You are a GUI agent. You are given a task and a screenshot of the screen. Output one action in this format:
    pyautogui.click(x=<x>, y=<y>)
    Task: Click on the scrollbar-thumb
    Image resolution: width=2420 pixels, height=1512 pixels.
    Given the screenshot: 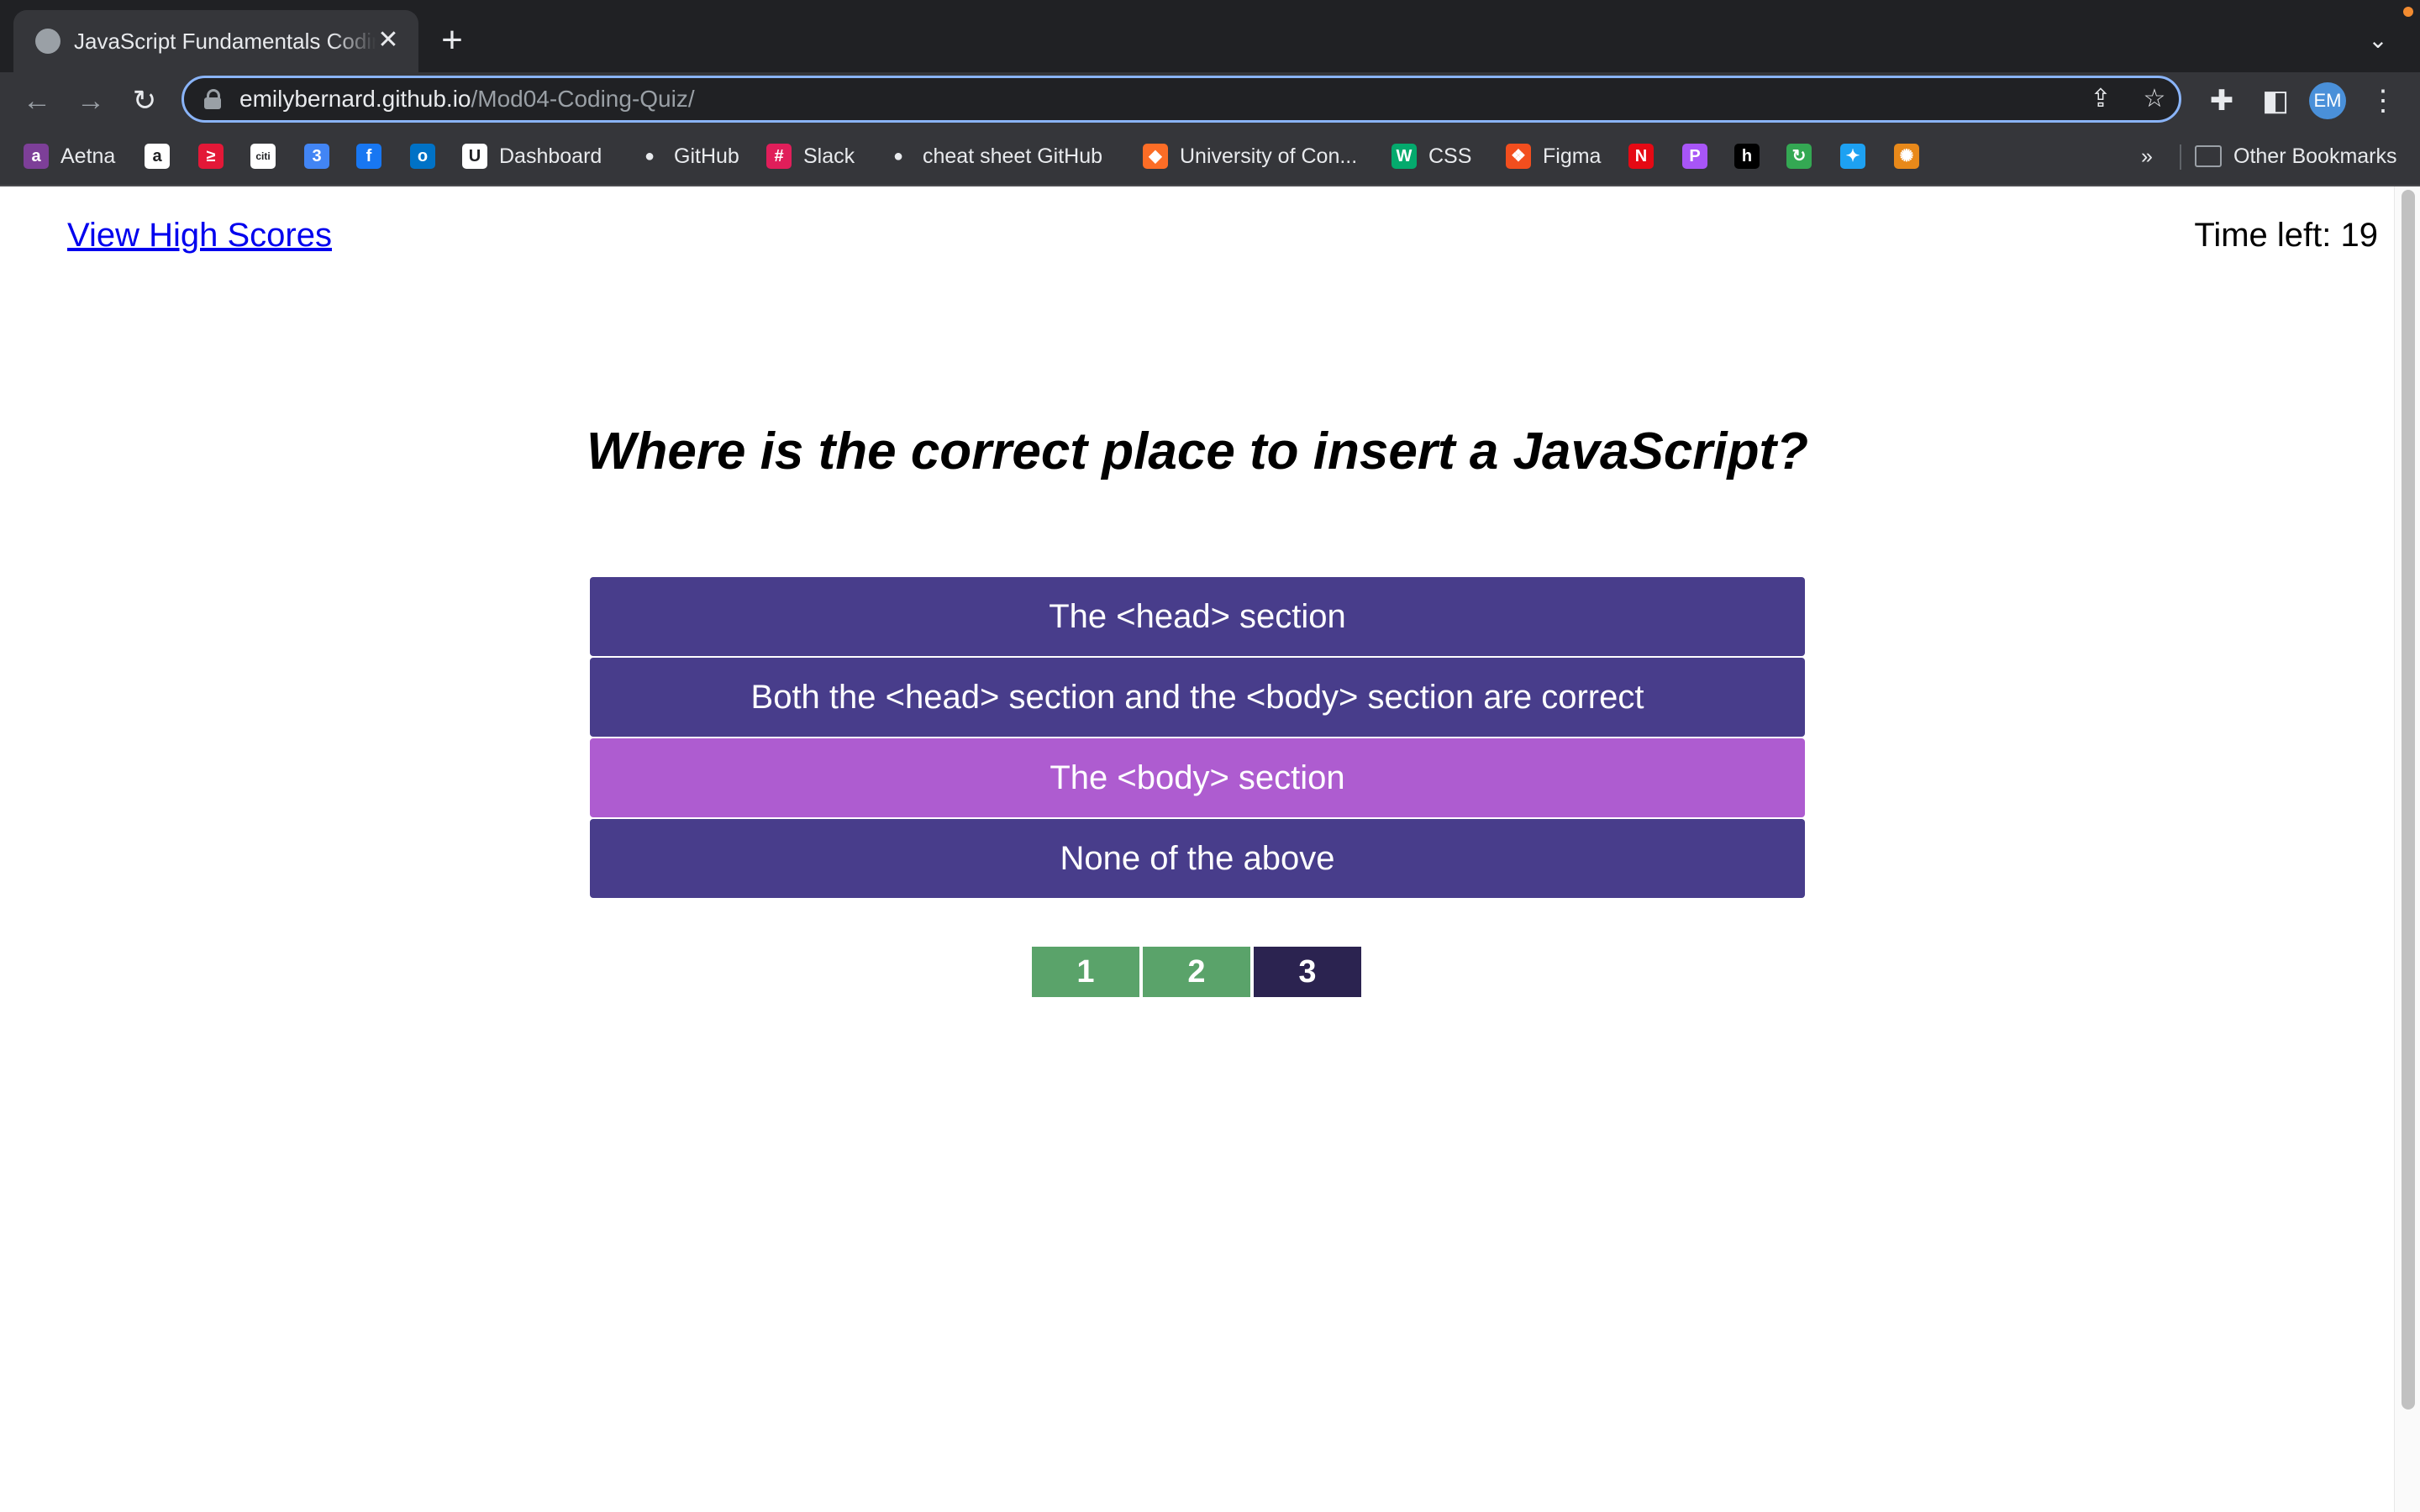 What is the action you would take?
    pyautogui.click(x=2408, y=800)
    